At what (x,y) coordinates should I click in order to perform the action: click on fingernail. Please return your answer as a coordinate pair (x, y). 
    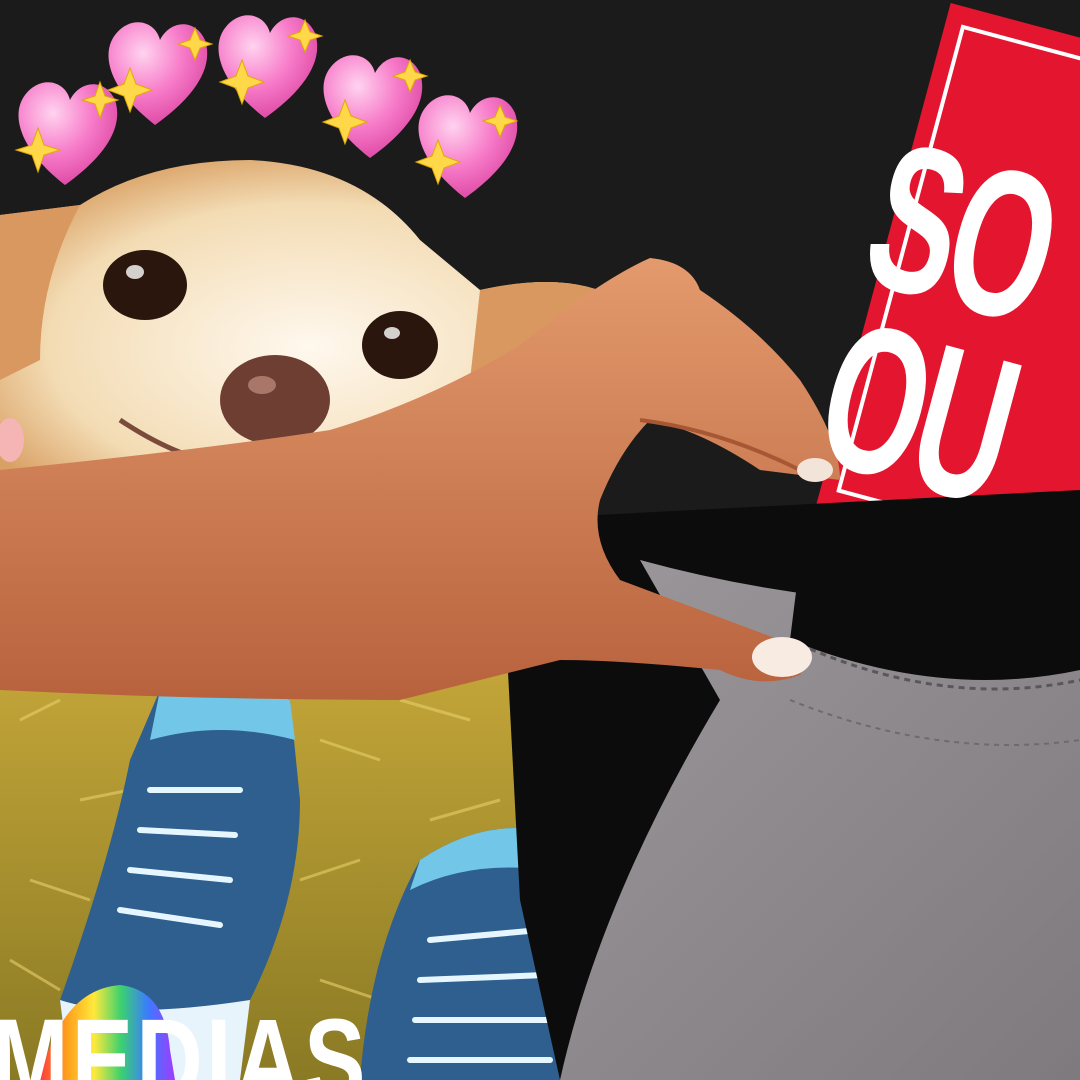
    Looking at the image, I should click on (782, 657).